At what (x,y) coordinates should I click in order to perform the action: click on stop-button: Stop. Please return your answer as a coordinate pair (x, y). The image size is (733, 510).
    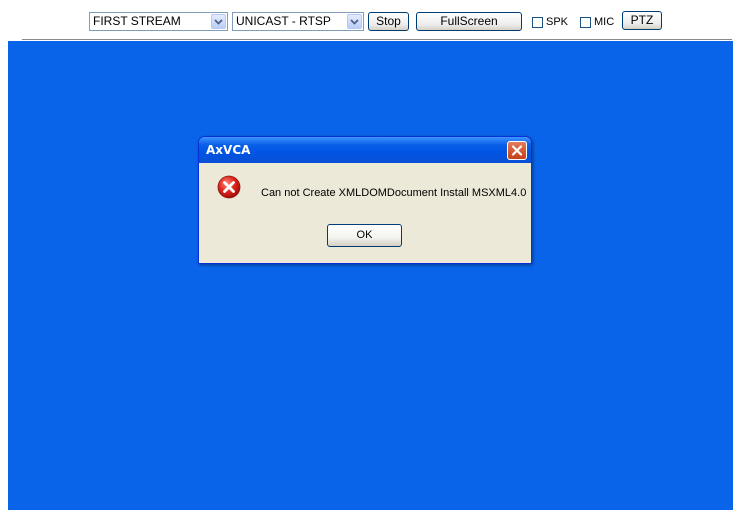
    Looking at the image, I should click on (388, 21).